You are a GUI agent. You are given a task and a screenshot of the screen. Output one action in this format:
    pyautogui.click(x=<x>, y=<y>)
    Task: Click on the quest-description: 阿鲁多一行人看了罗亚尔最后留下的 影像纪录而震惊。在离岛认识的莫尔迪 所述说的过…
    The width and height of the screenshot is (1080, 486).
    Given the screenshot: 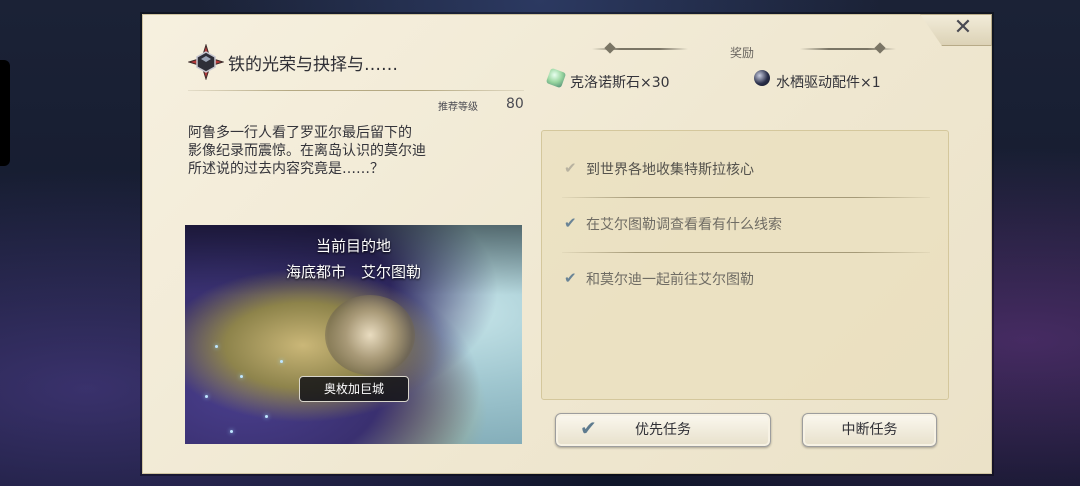 What is the action you would take?
    pyautogui.click(x=307, y=151)
    